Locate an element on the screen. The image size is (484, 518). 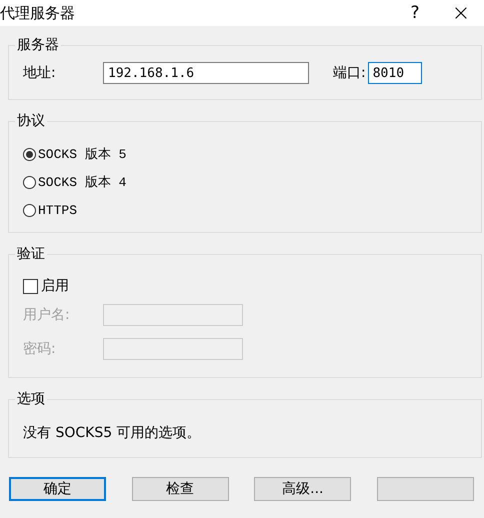
group-title: 选项 is located at coordinates (31, 399).